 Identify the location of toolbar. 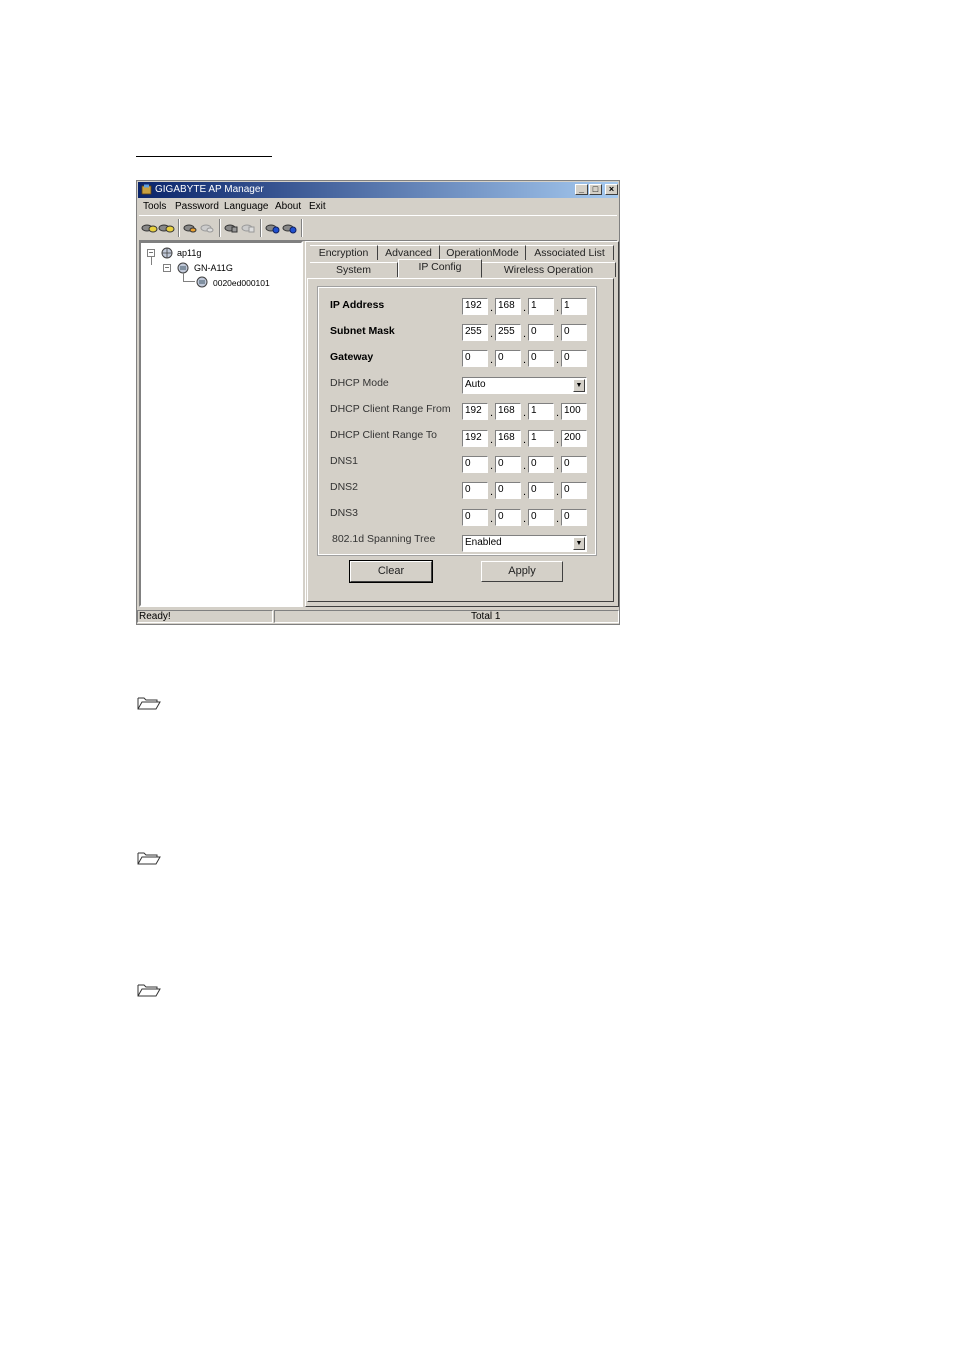
(378, 228).